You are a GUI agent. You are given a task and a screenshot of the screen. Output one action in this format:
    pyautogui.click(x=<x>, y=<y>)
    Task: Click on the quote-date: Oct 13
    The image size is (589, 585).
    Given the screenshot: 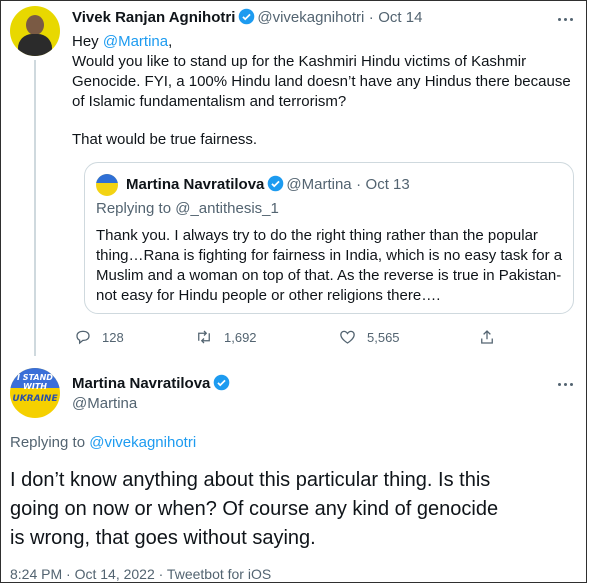 What is the action you would take?
    pyautogui.click(x=387, y=184)
    